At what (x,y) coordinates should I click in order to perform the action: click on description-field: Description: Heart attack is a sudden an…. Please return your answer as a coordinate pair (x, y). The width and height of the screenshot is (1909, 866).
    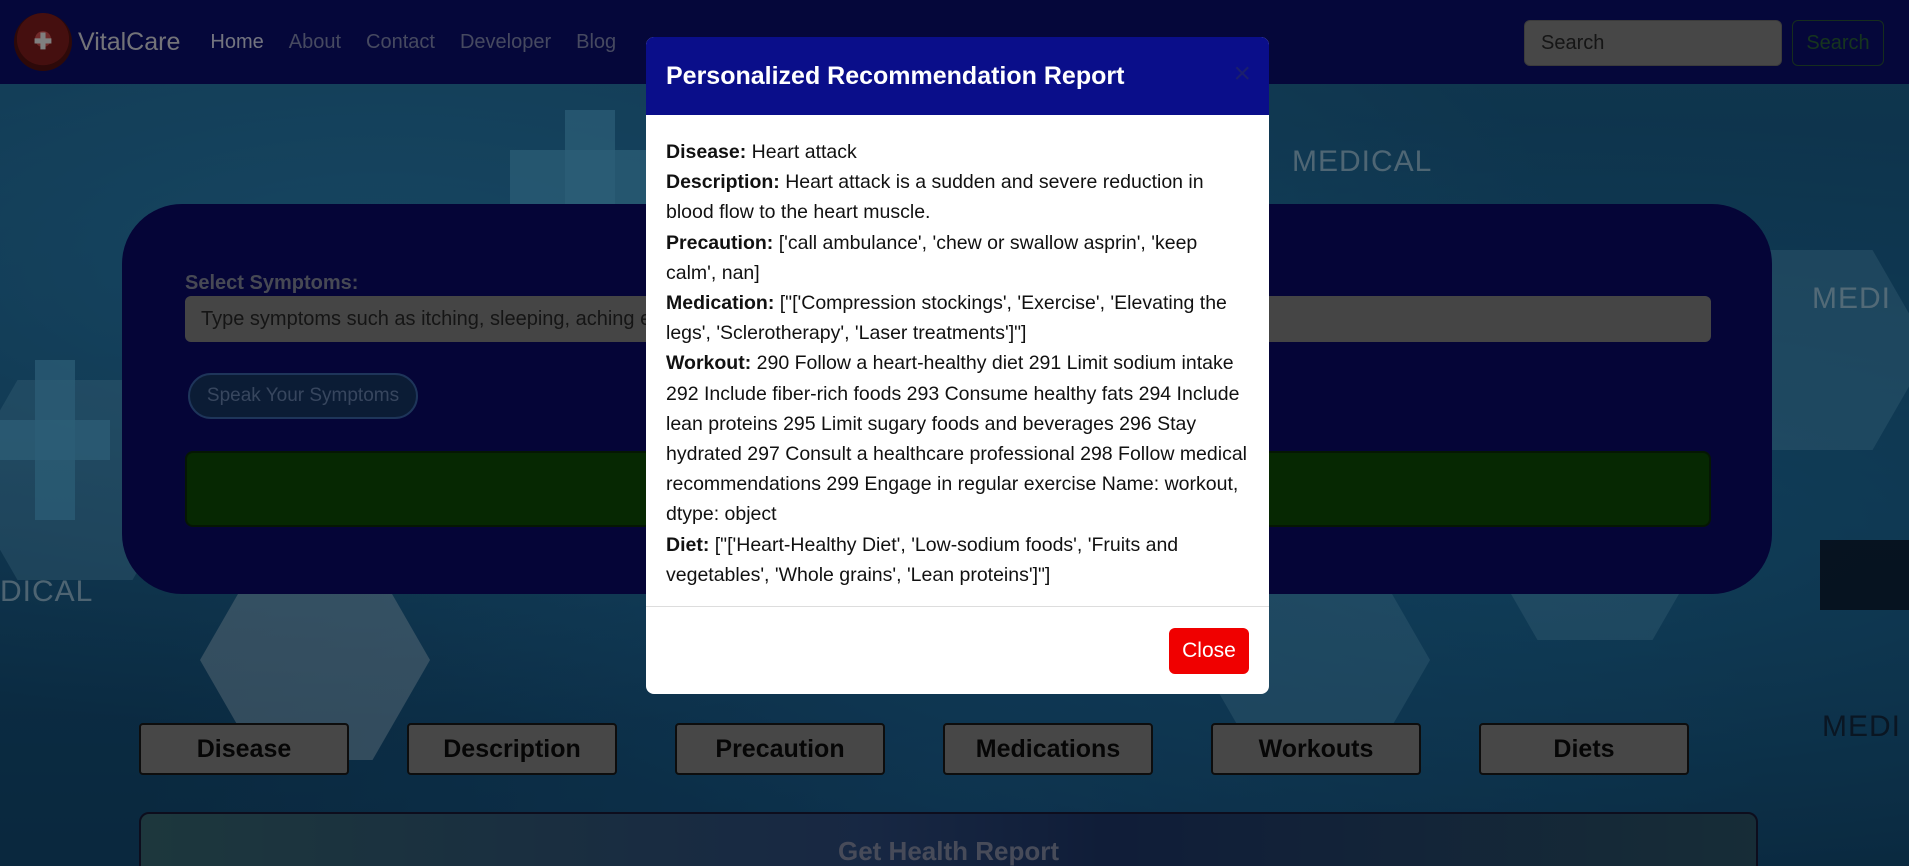
    Looking at the image, I should click on (957, 197).